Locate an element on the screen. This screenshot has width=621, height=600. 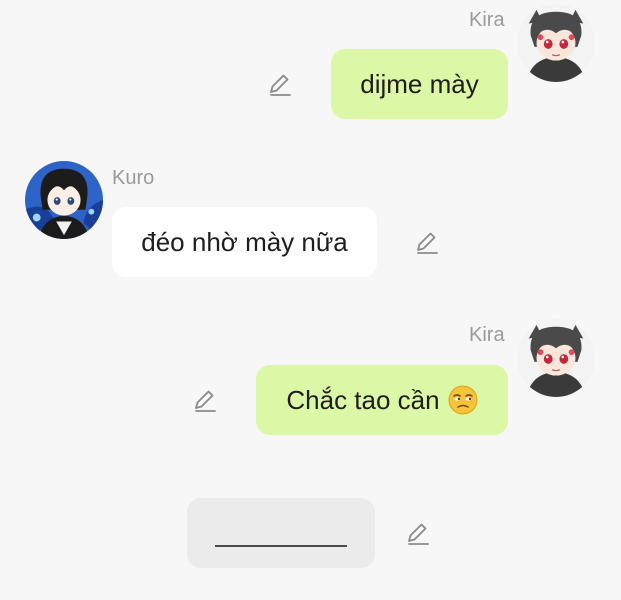
message-text: đéo nhờ mày nữa is located at coordinates (244, 241).